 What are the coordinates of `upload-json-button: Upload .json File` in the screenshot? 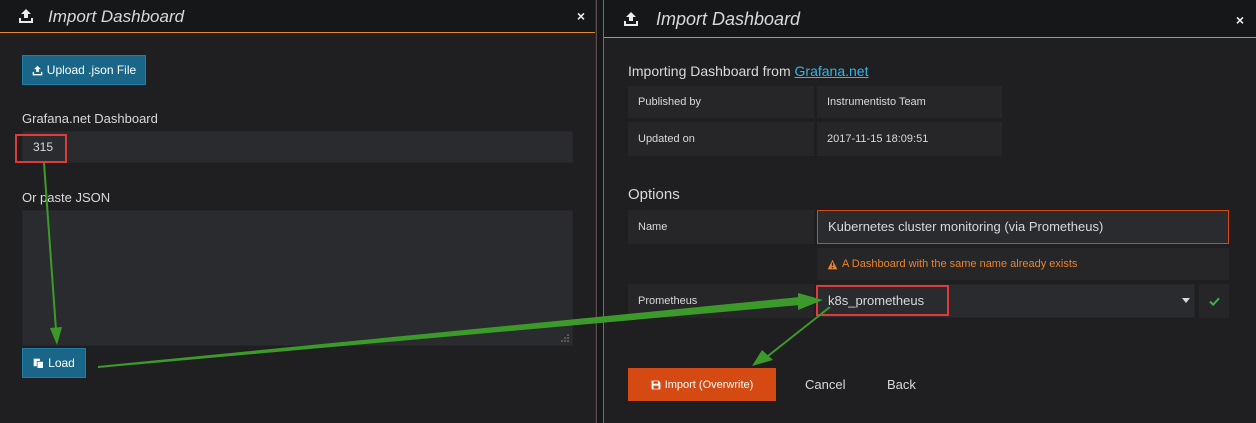 It's located at (84, 70).